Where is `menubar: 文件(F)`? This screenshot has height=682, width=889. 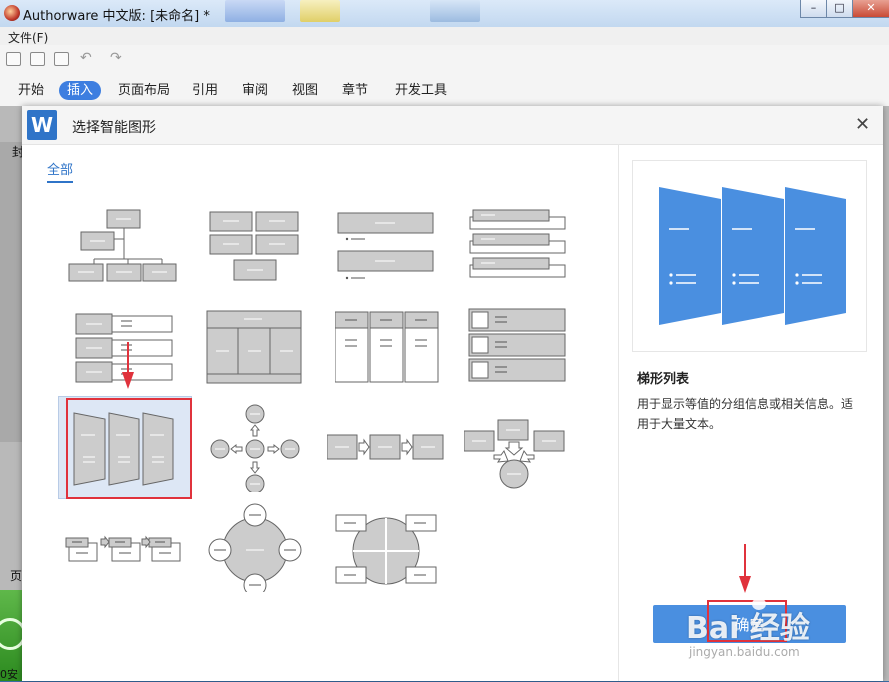
menubar: 文件(F) is located at coordinates (444, 36).